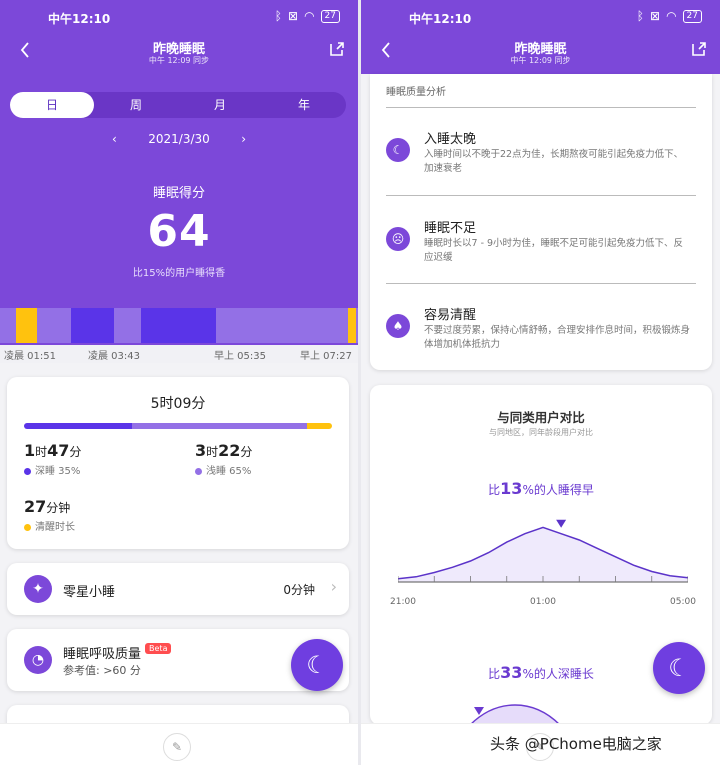  Describe the element at coordinates (114, 356) in the screenshot. I see `timeline-label: 凌晨 03:43` at that location.